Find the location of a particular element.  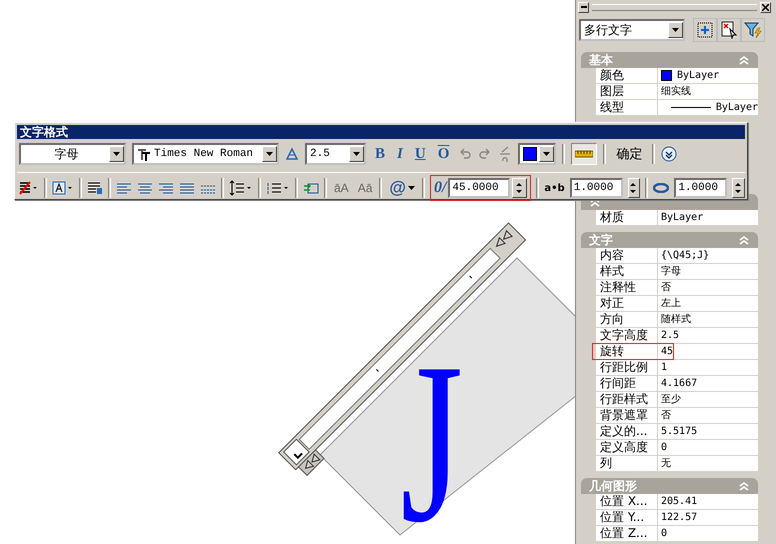

property-value: 至少 is located at coordinates (708, 399).